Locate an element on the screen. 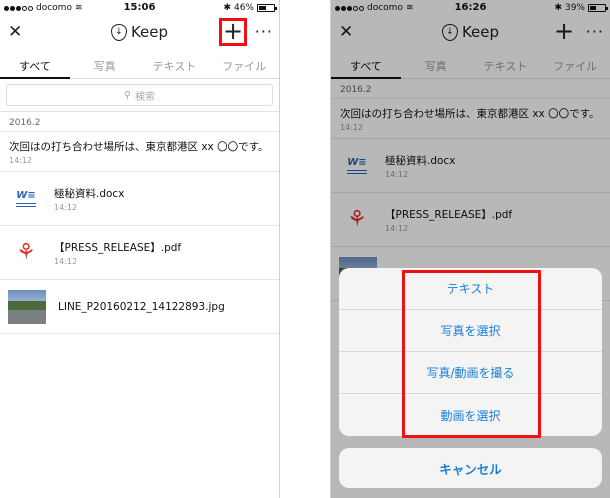 The image size is (610, 498). list-item-pdf: ⚘ 【PRESS_RELEASE】.pdf 14:12 is located at coordinates (139, 253).